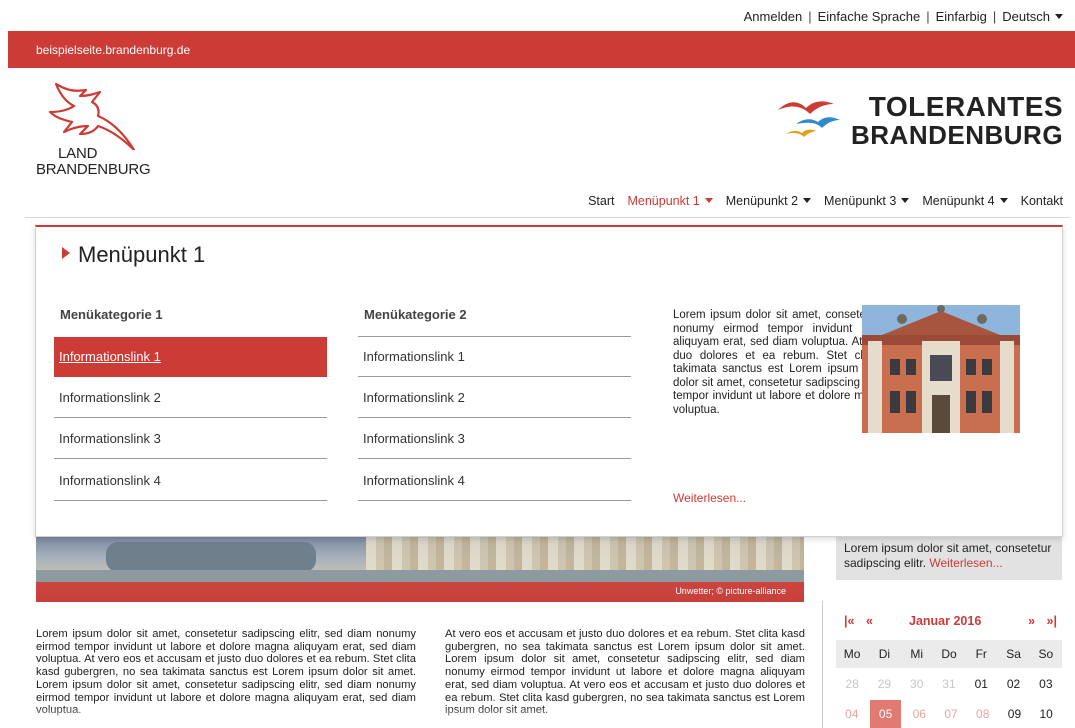  Describe the element at coordinates (919, 714) in the screenshot. I see `calendar-day: 06` at that location.